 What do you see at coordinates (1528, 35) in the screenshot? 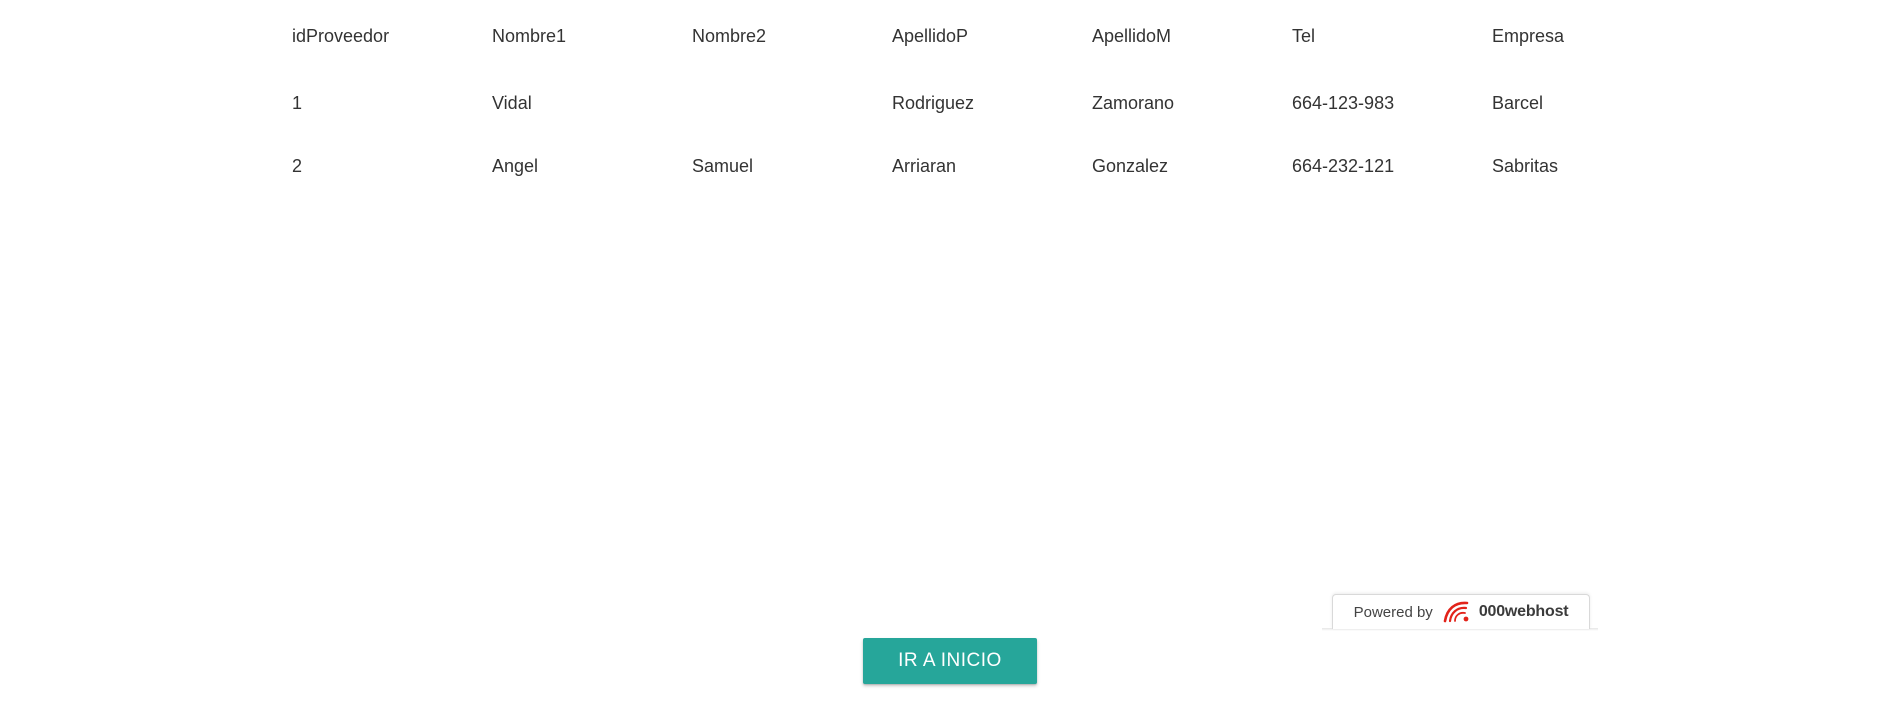
I see `column-header-empresa: Empresa` at bounding box center [1528, 35].